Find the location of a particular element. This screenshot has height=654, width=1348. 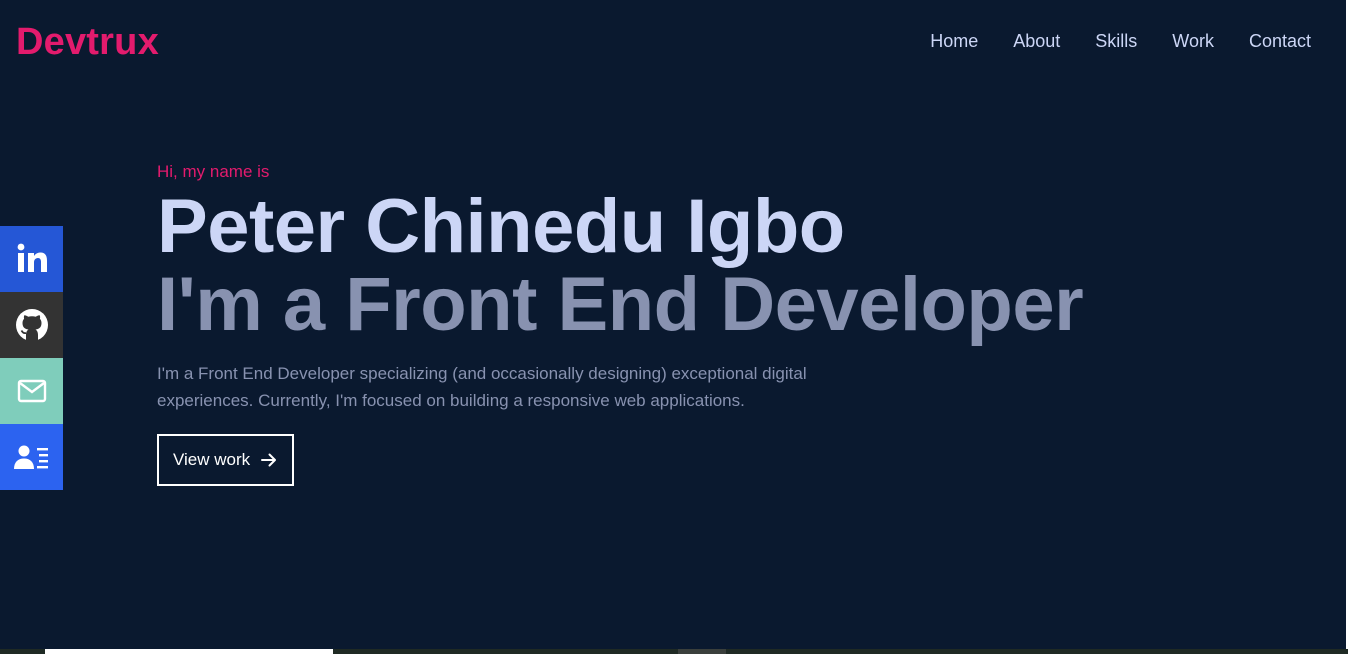

hero-name: Peter Chinedu Igbo is located at coordinates (501, 226).